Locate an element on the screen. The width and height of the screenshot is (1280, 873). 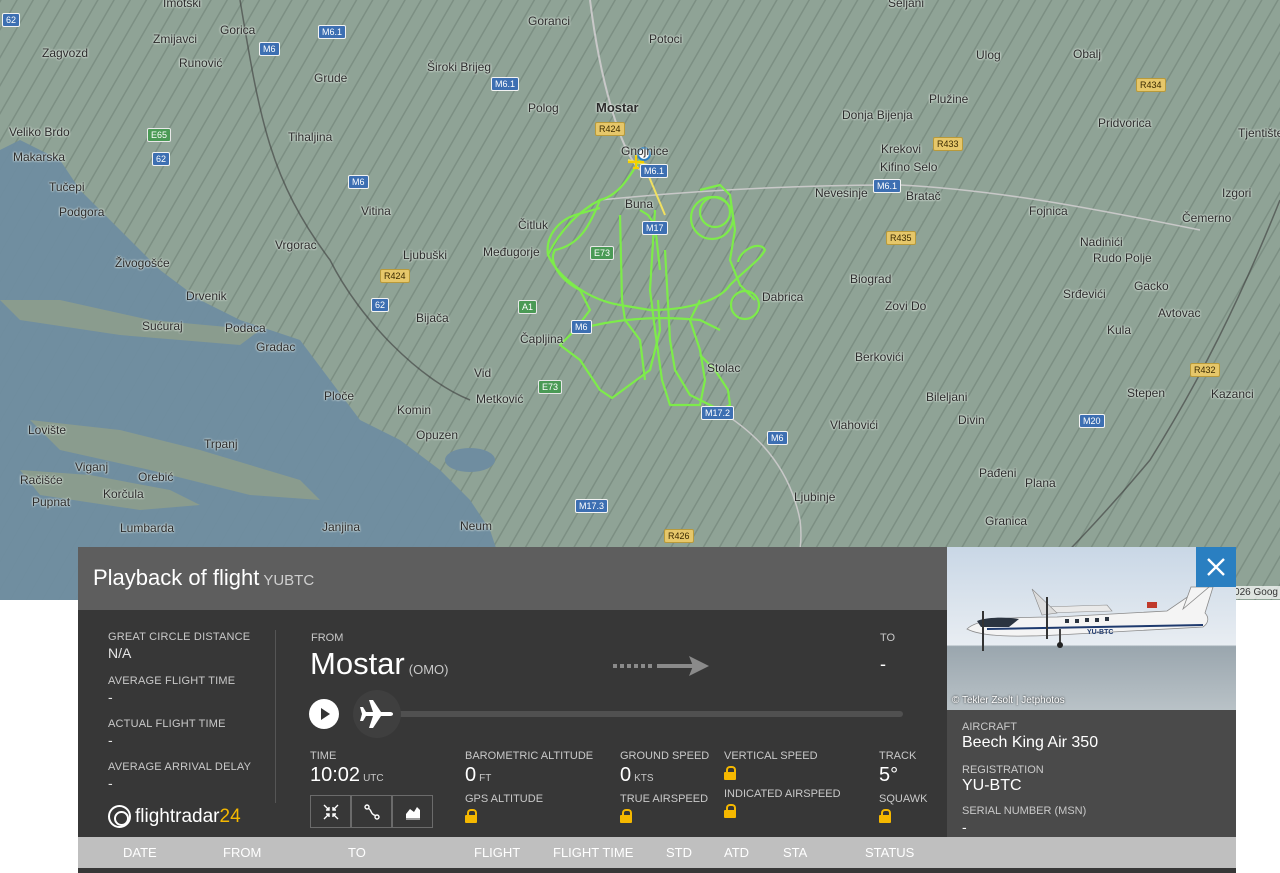
indicated-airspeed-metric: INDICATED AIRSPEED is located at coordinates (782, 805).